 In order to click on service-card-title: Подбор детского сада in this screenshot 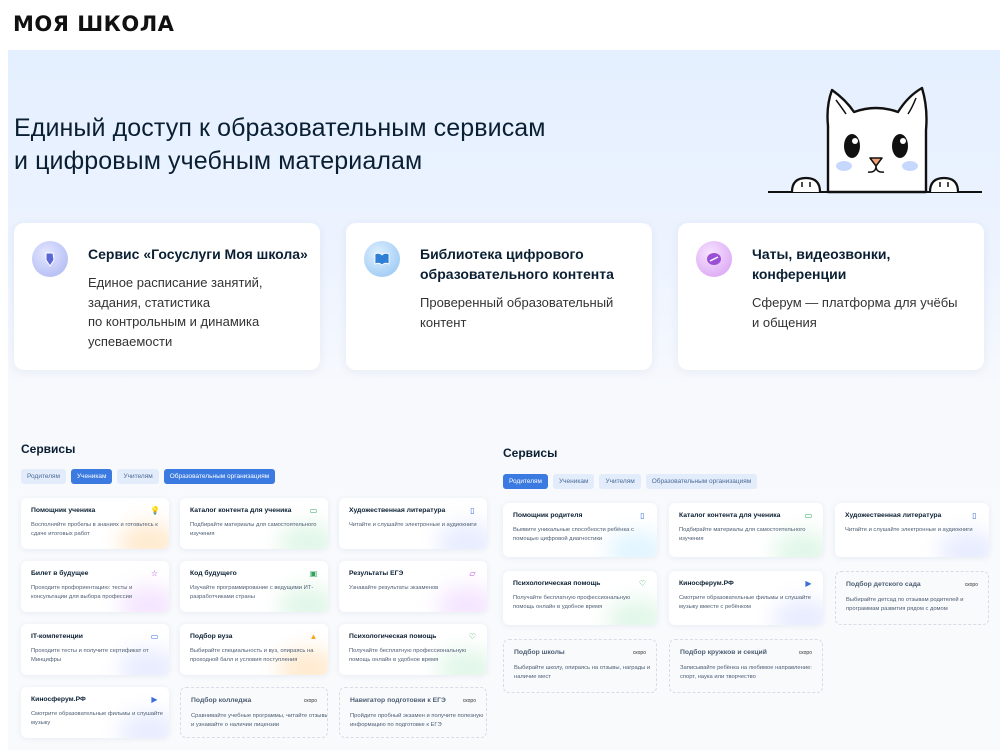, I will do `click(883, 584)`.